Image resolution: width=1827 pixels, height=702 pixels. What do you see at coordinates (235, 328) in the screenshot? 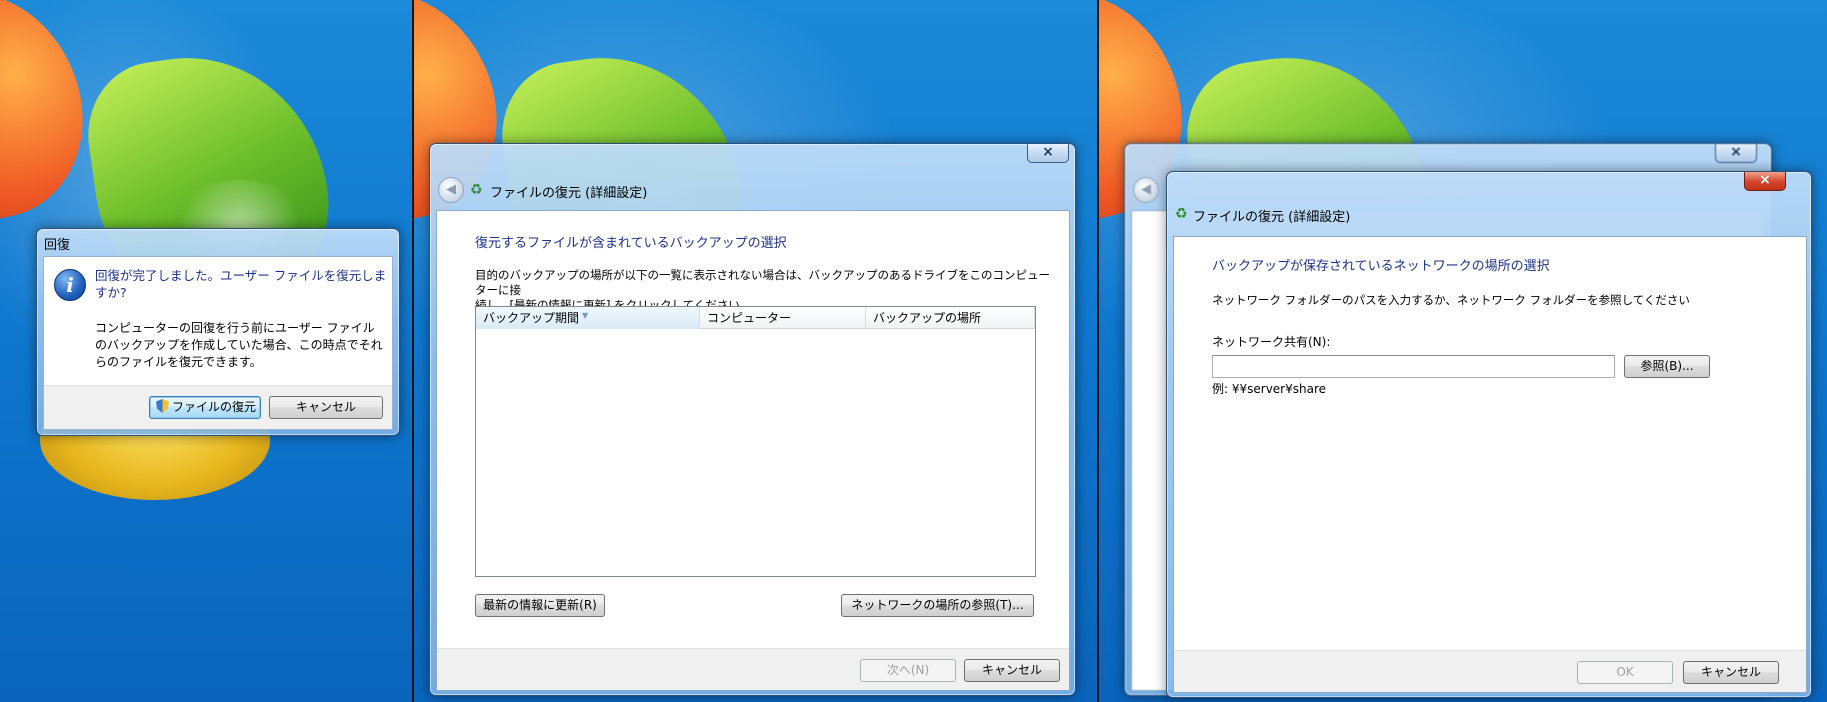
I see `recovery-detail-line: コンピューターの回復を行う前にユーザー ファイル` at bounding box center [235, 328].